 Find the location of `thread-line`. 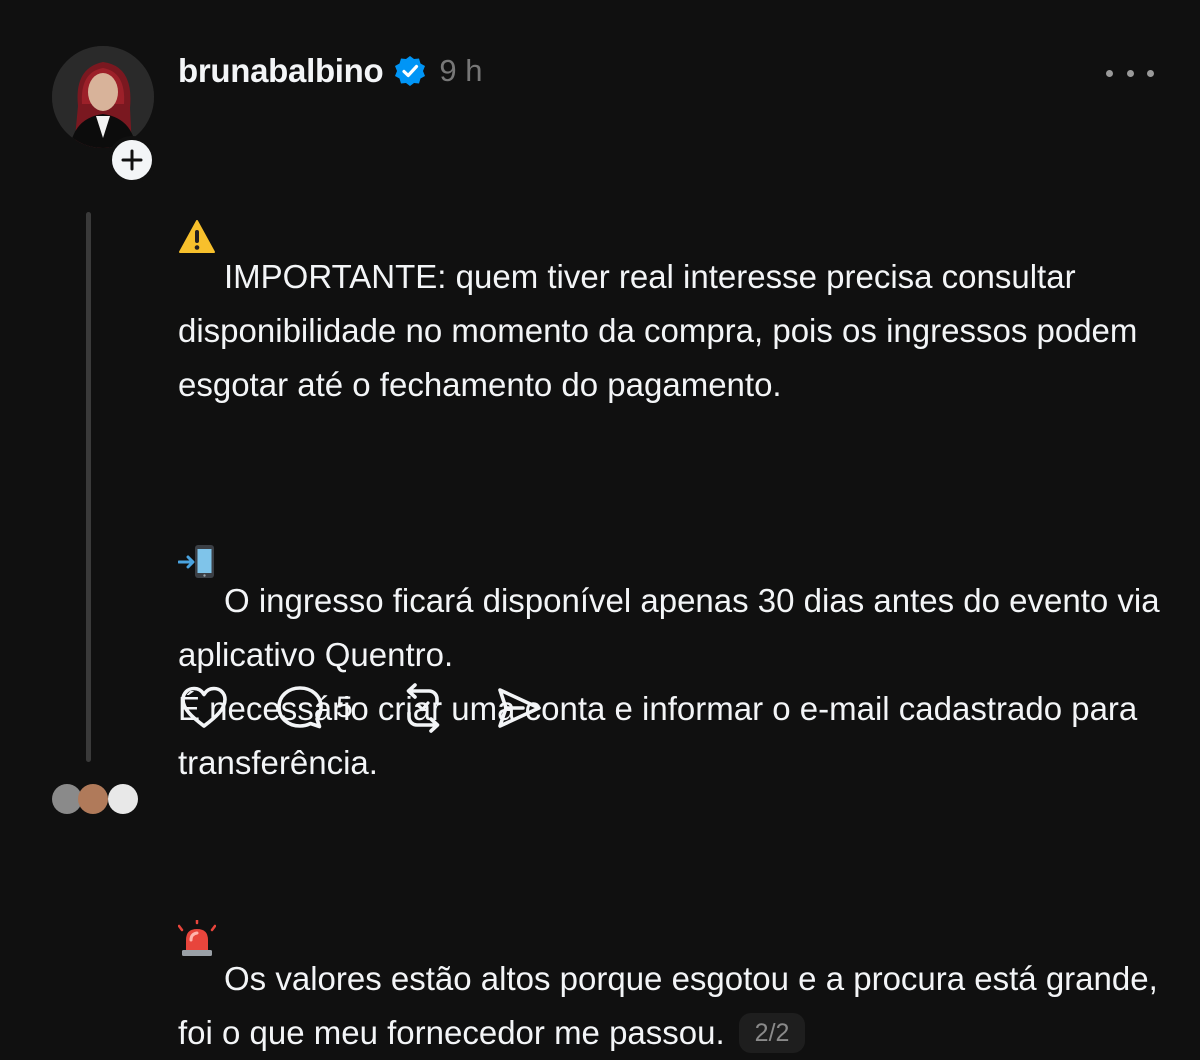

thread-line is located at coordinates (88, 487).